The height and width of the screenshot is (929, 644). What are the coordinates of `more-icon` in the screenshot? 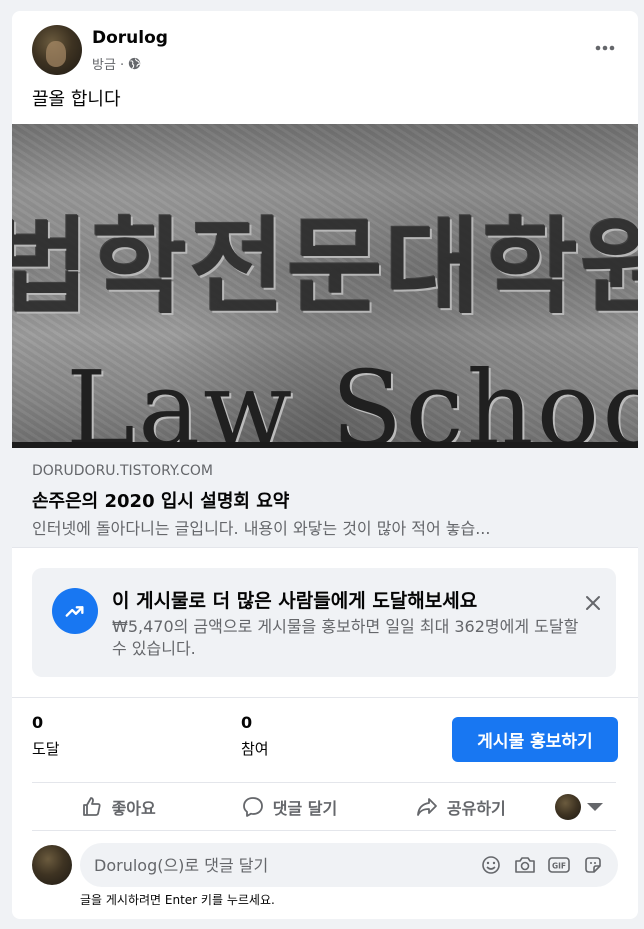 It's located at (605, 48).